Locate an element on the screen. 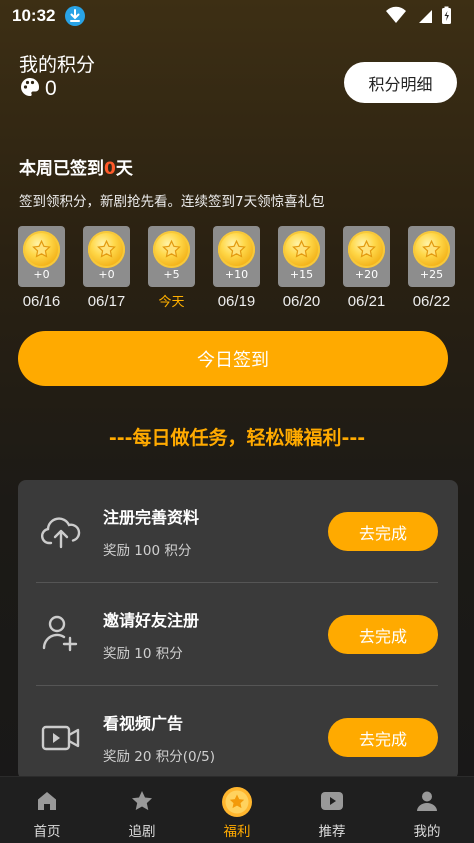 The width and height of the screenshot is (474, 843). nav-label: 推荐 is located at coordinates (332, 832).